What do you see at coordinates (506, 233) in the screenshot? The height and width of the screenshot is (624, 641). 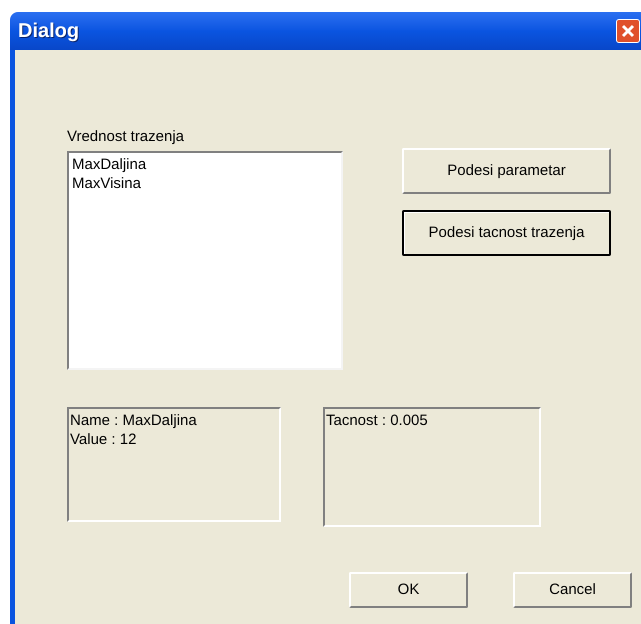 I see `action-button: Podesi tacnost trazenja` at bounding box center [506, 233].